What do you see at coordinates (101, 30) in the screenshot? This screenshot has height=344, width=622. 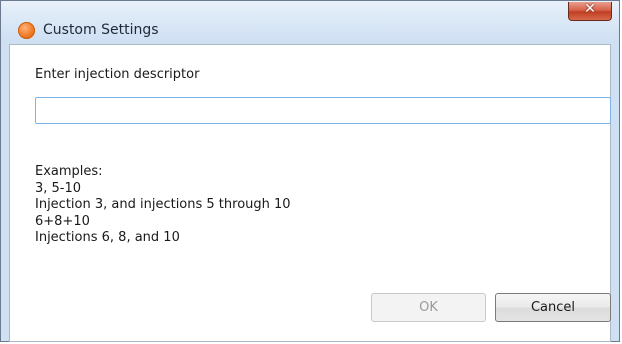 I see `window-title: Custom Settings` at bounding box center [101, 30].